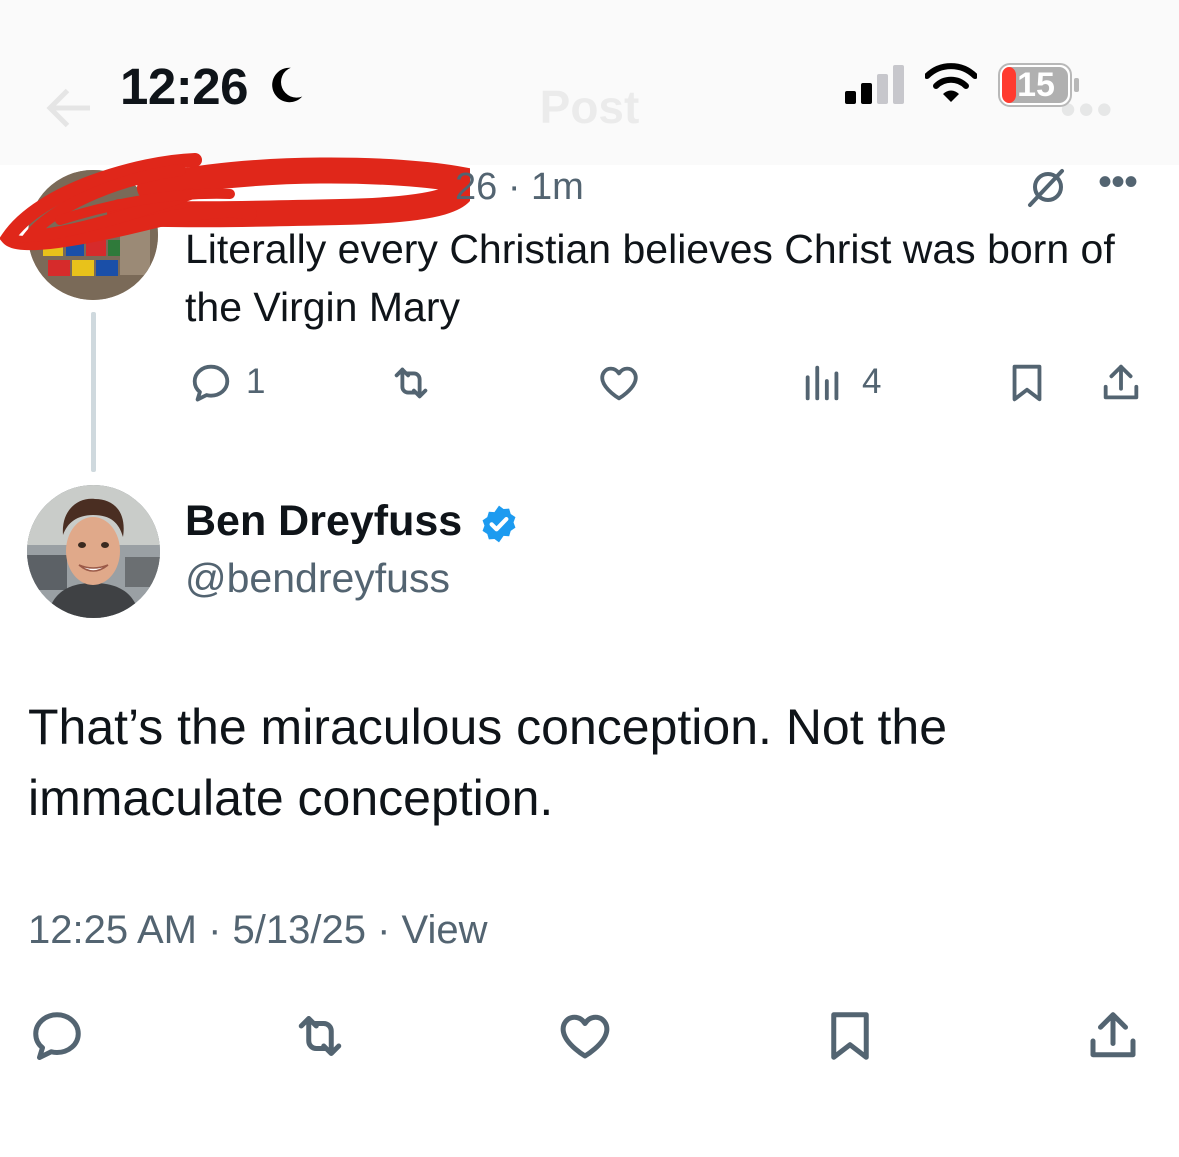 The height and width of the screenshot is (1157, 1179). Describe the element at coordinates (93, 392) in the screenshot. I see `thread-connector` at that location.